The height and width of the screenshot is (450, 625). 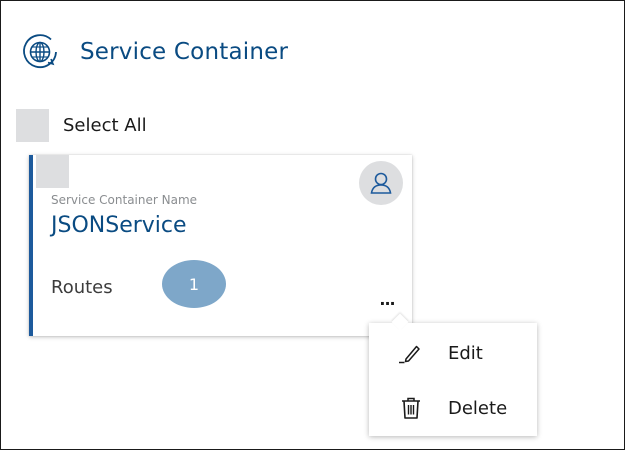 I want to click on card-checkbox, so click(x=52, y=171).